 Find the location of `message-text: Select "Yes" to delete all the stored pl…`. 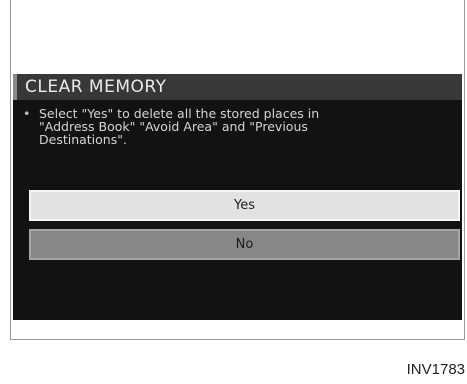

message-text: Select "Yes" to delete all the stored pl… is located at coordinates (179, 126).